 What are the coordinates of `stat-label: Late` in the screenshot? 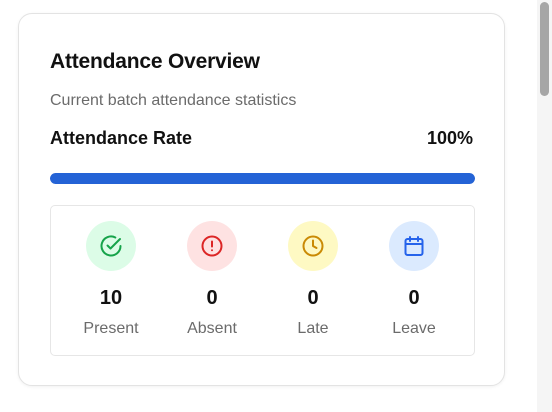 It's located at (313, 328).